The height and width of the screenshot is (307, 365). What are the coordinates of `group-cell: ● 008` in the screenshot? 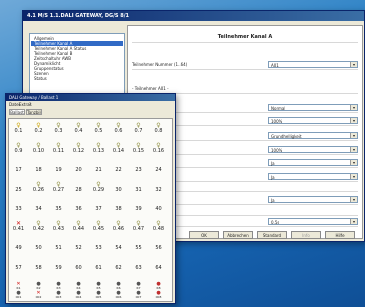 It's located at (158, 295).